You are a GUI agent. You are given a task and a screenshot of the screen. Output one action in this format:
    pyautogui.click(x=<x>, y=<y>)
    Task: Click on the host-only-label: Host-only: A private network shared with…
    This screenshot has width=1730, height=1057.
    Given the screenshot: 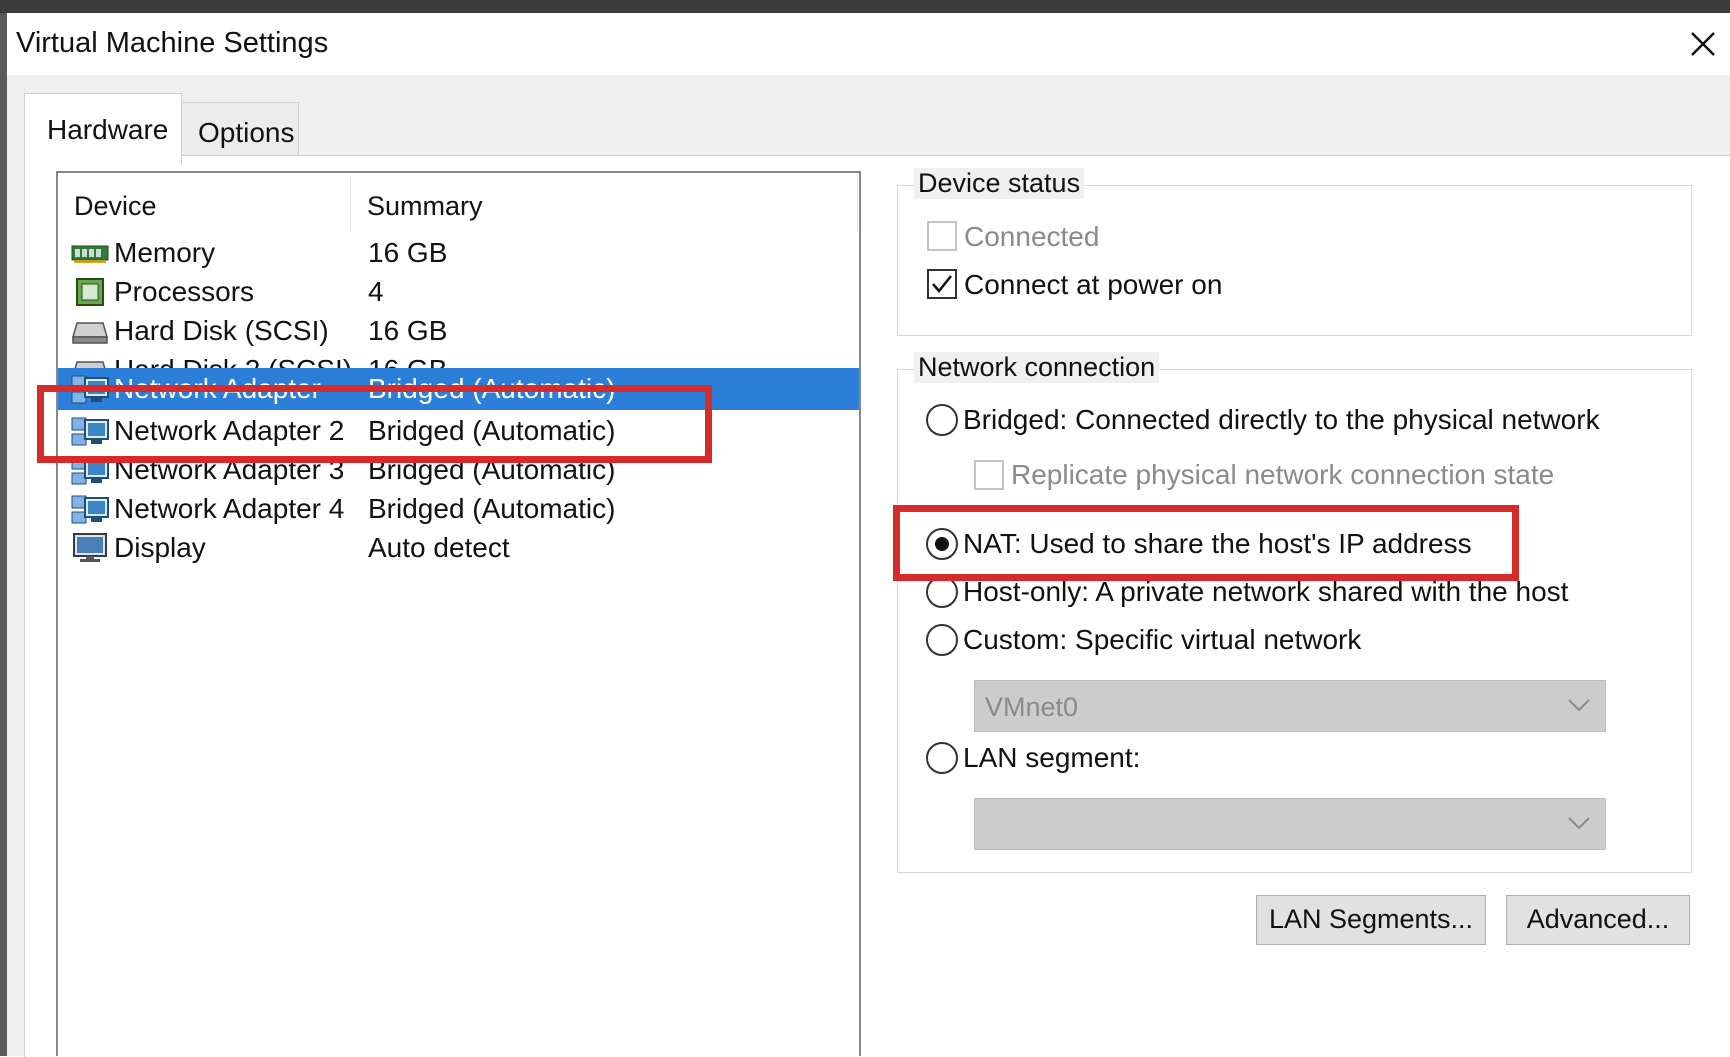 What is the action you would take?
    pyautogui.click(x=1266, y=591)
    